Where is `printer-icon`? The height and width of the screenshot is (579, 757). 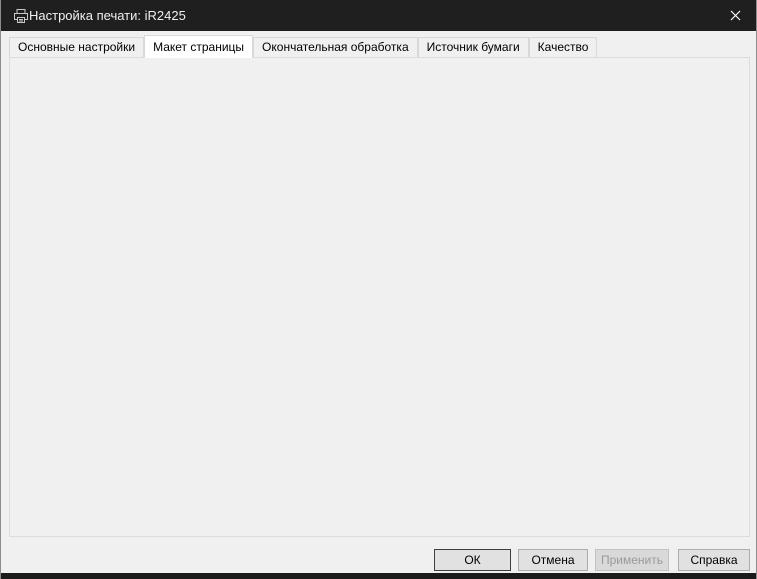 printer-icon is located at coordinates (21, 16).